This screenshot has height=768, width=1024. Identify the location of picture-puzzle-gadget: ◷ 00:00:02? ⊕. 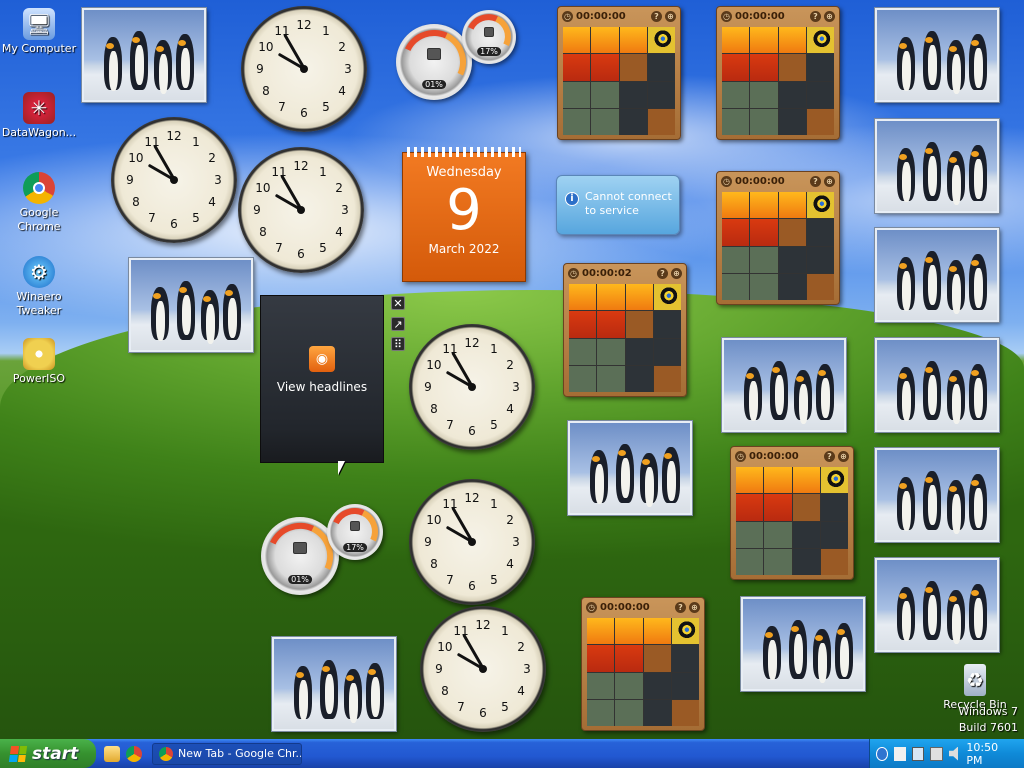
(625, 330).